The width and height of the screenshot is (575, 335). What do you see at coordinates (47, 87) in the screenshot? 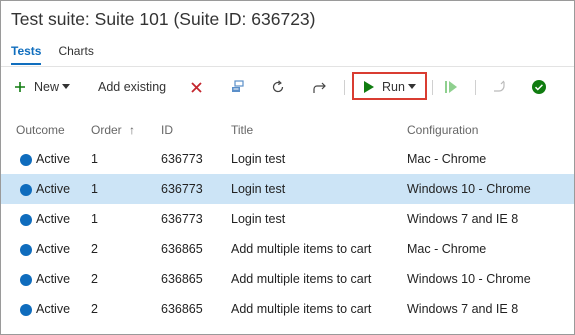
I see `new-button-label: New` at bounding box center [47, 87].